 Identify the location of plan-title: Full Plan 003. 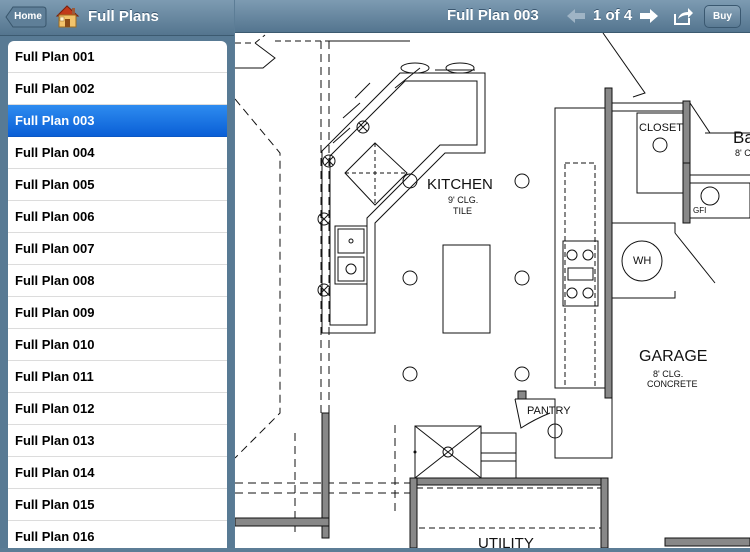
(493, 15).